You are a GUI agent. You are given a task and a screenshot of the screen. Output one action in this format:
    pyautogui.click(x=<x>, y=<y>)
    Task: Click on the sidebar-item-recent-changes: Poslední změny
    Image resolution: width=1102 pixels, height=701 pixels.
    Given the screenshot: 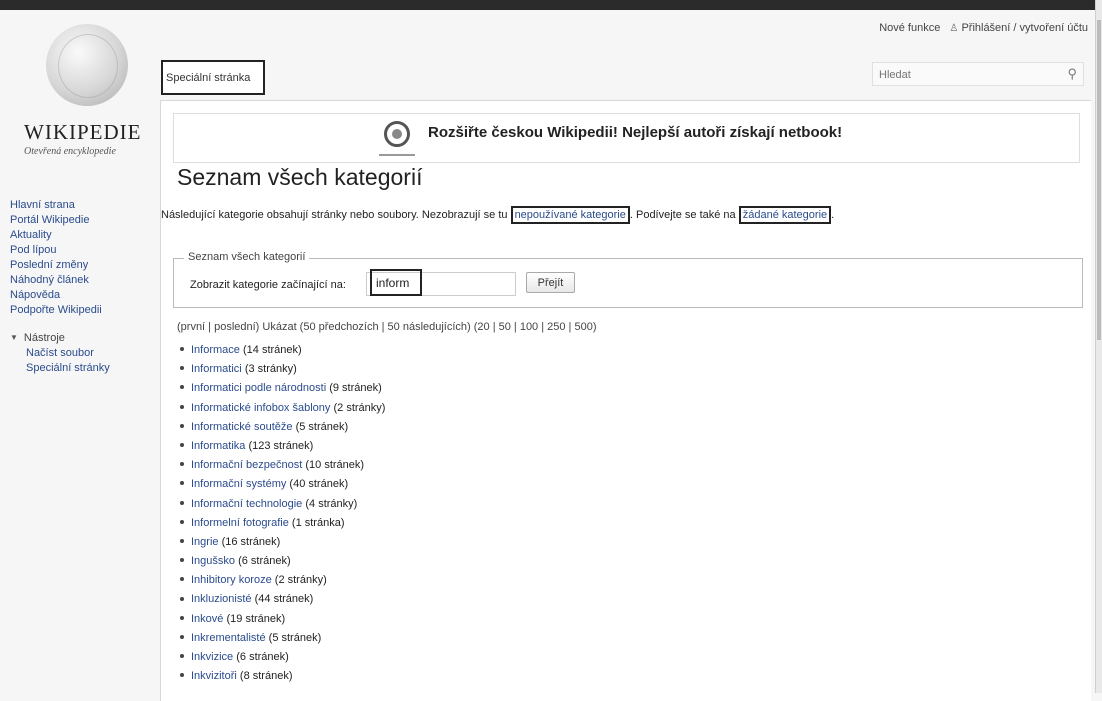 What is the action you would take?
    pyautogui.click(x=80, y=265)
    